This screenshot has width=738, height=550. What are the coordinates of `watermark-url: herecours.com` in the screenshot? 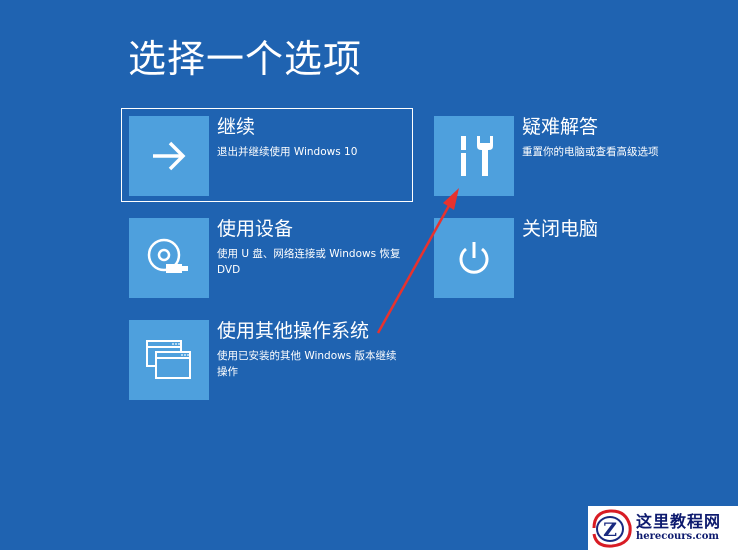 It's located at (678, 536).